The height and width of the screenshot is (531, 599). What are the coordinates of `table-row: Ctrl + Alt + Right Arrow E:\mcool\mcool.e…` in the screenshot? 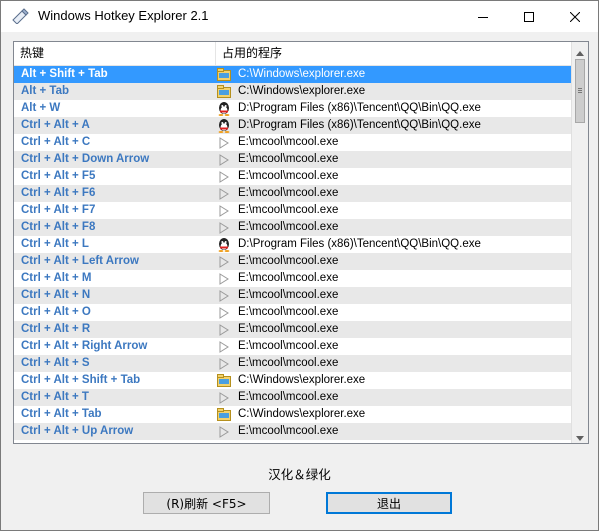 It's located at (292, 346).